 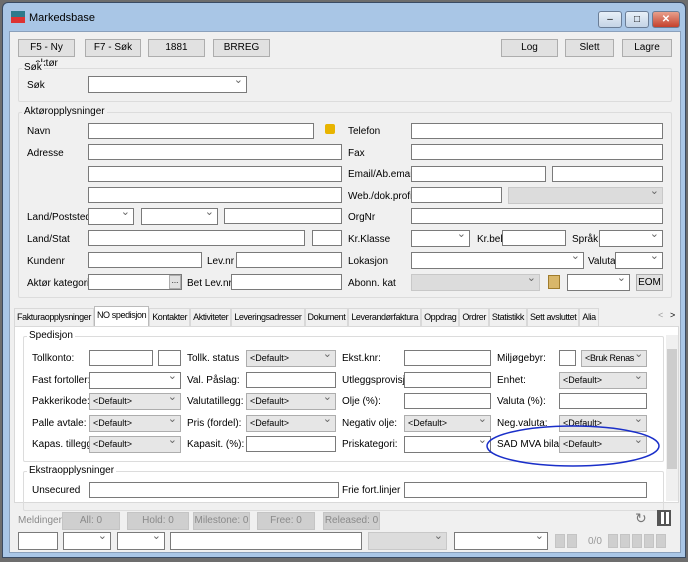 I want to click on tollk-status-combo: <Default>, so click(x=291, y=357).